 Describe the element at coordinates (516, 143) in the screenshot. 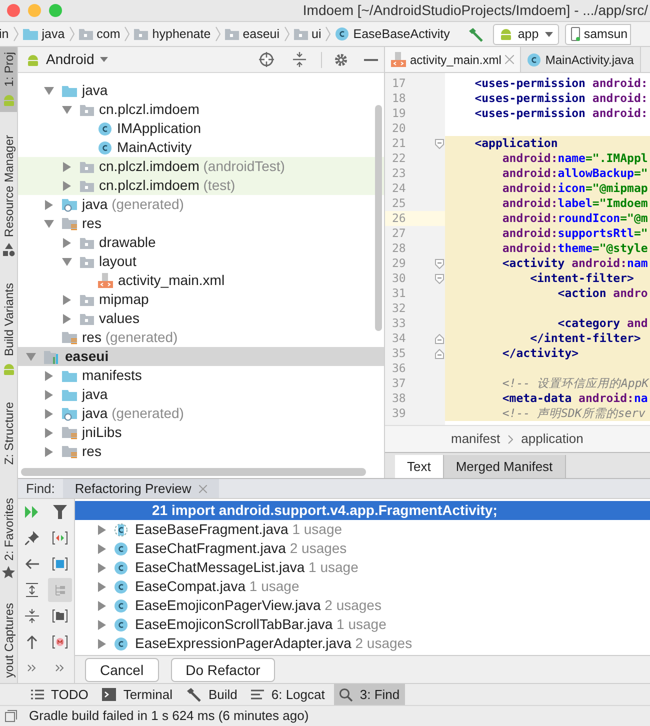

I see `code-line: <application` at that location.